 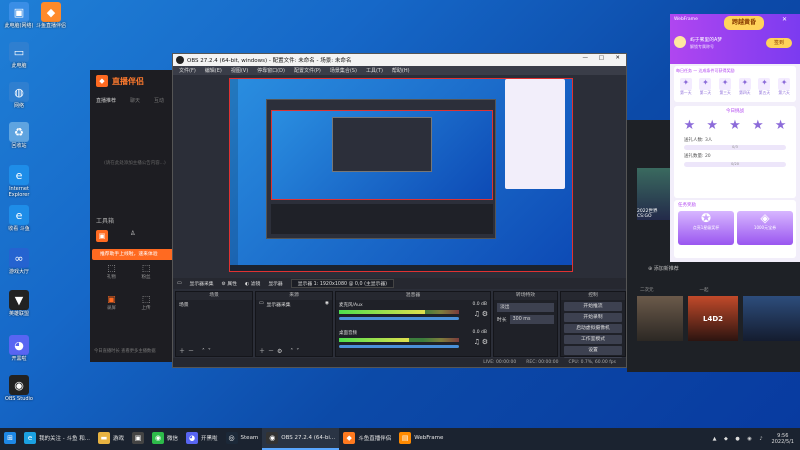 What do you see at coordinates (593, 306) in the screenshot?
I see `control-button: 开始推流` at bounding box center [593, 306].